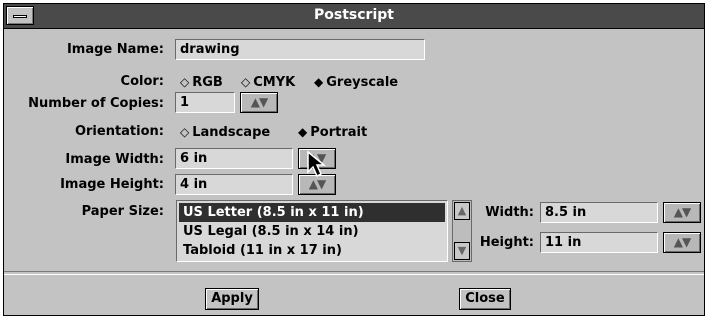 The height and width of the screenshot is (321, 710). Describe the element at coordinates (234, 184) in the screenshot. I see `image-height-input: 4 in` at that location.